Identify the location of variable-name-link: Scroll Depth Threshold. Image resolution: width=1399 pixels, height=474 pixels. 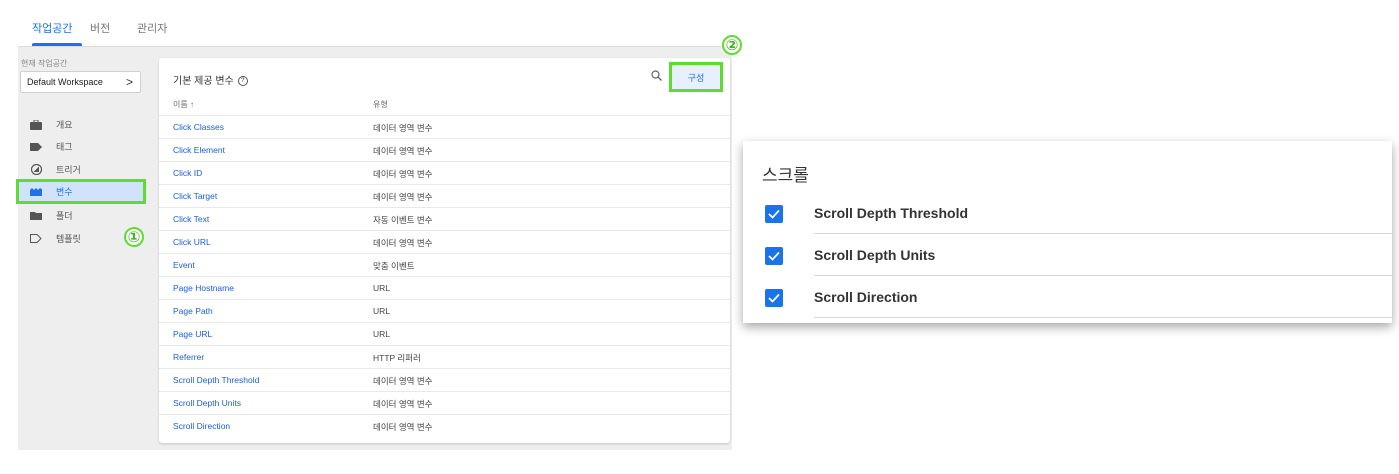
(216, 380).